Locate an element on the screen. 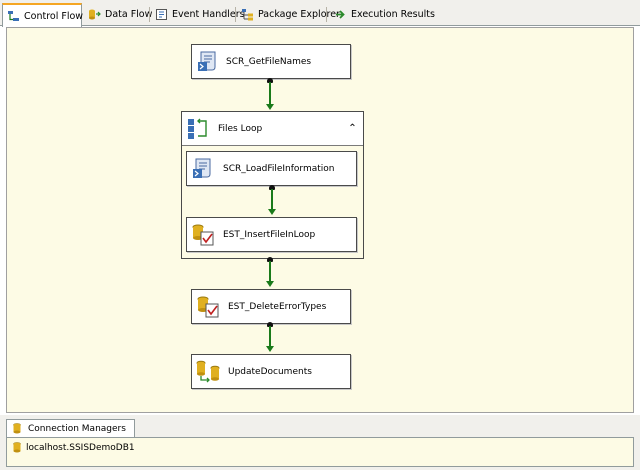  task-scr-load-file-information: SCR_LoadFileInformation is located at coordinates (271, 168).